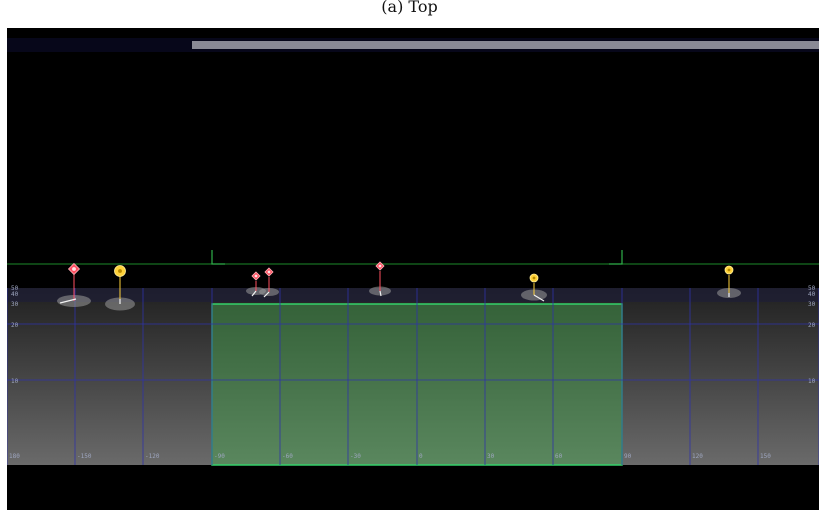  What do you see at coordinates (812, 294) in the screenshot?
I see `y-tick-label-right: 40` at bounding box center [812, 294].